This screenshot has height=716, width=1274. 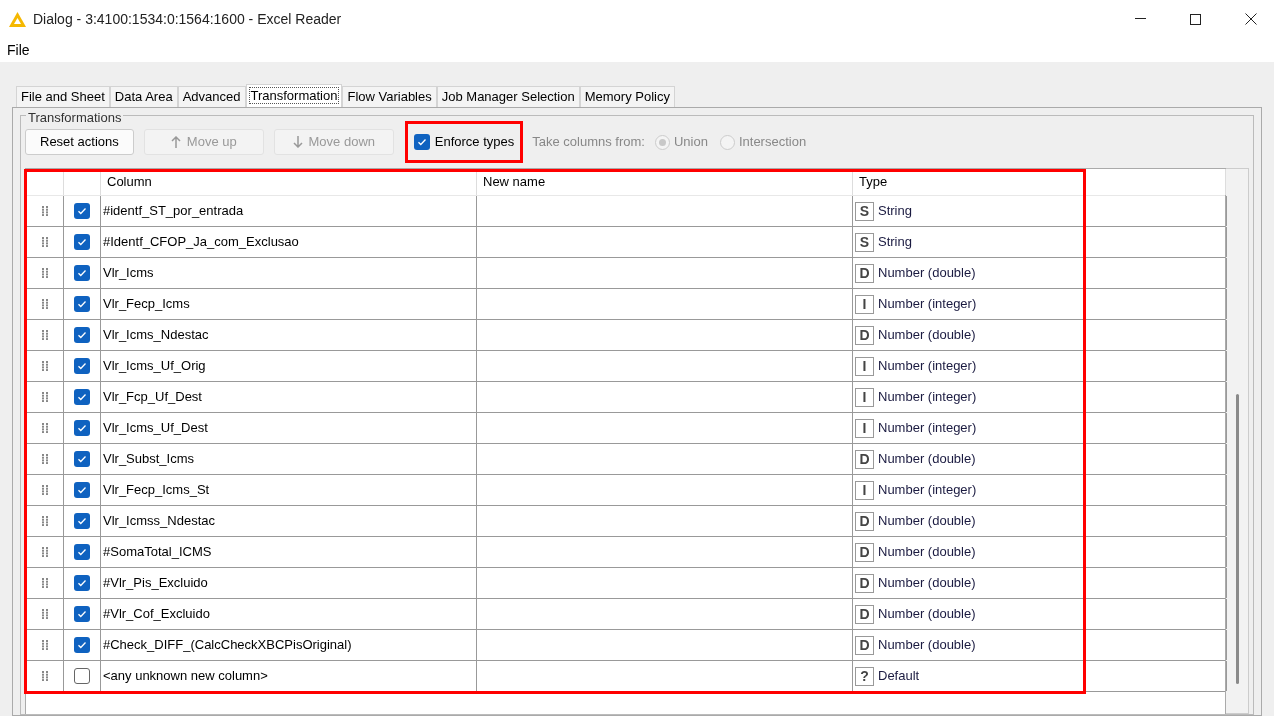 What do you see at coordinates (588, 142) in the screenshot?
I see `take-columns-label: Take columns from:` at bounding box center [588, 142].